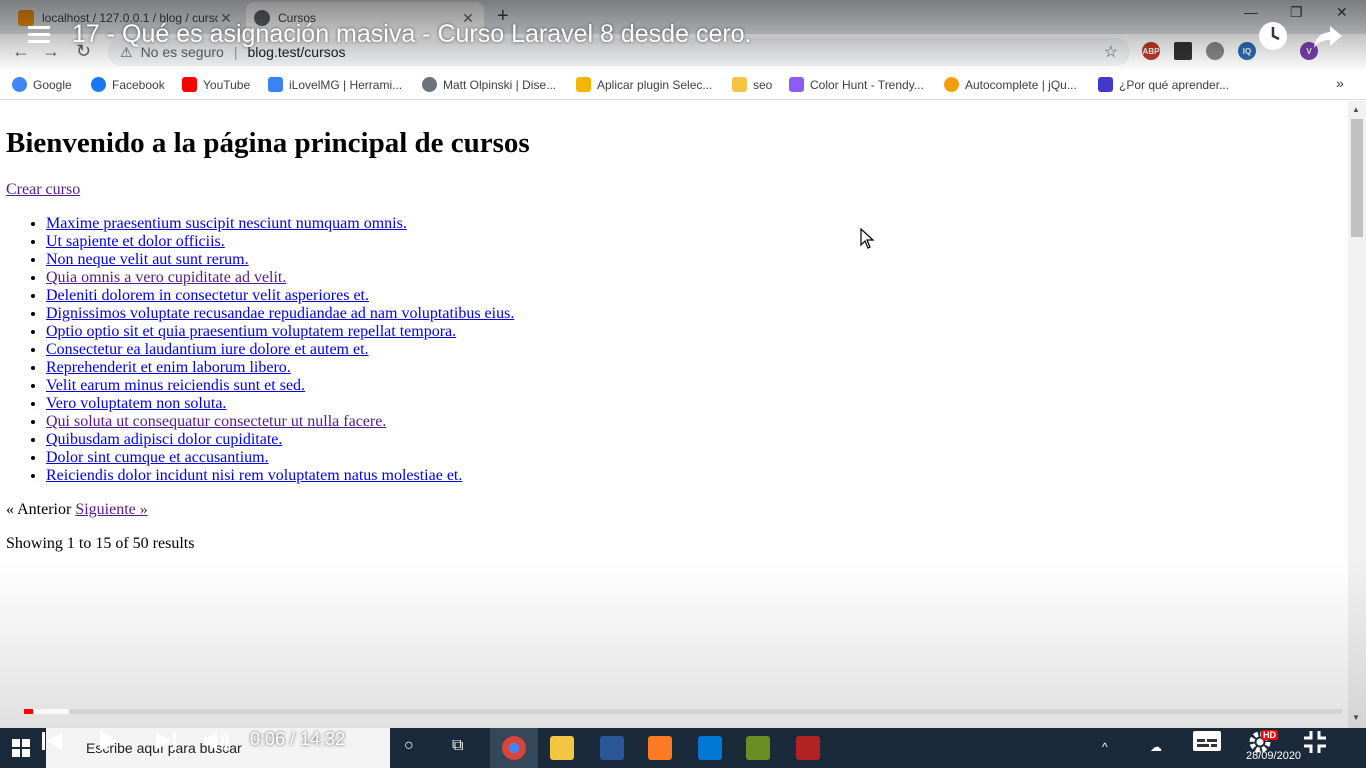  What do you see at coordinates (1357, 414) in the screenshot?
I see `vertical-scrollbar: ▲ ▼` at bounding box center [1357, 414].